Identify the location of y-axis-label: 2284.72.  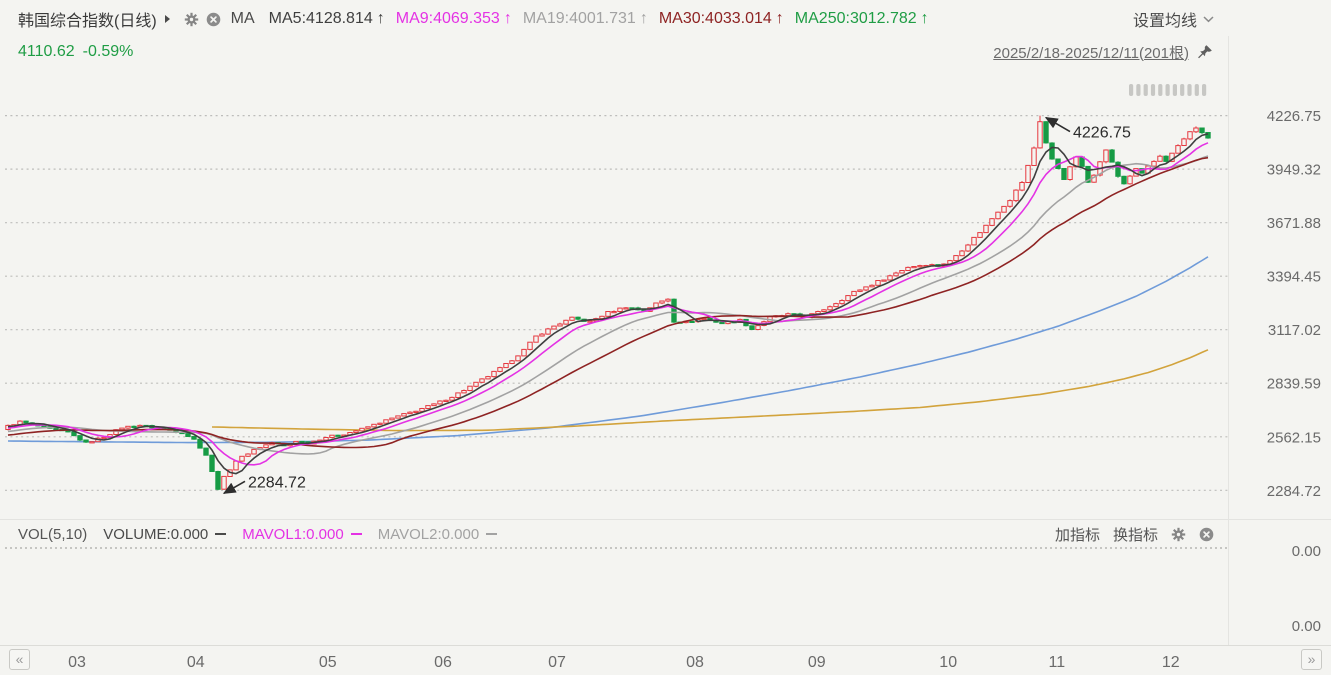
(1294, 491).